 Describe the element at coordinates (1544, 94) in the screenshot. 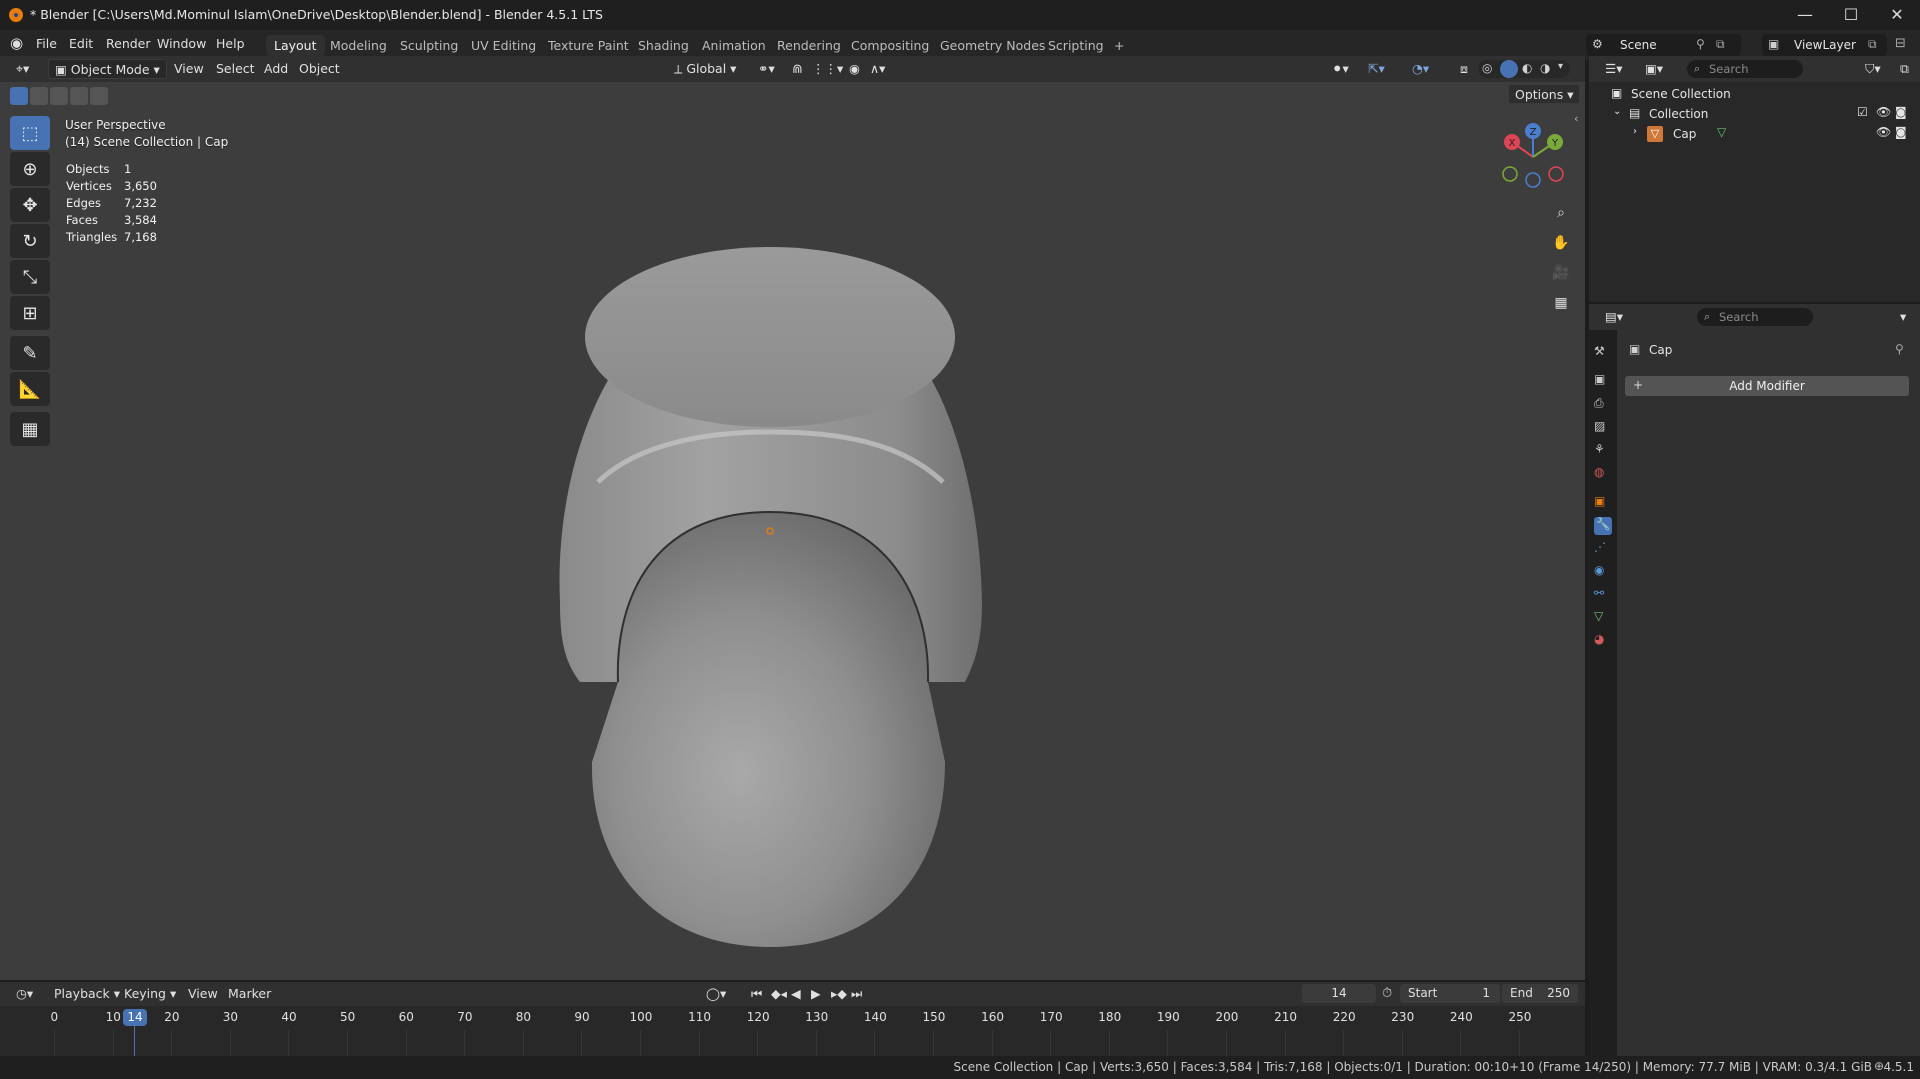

I see `options-dropdown: Options ▾` at that location.